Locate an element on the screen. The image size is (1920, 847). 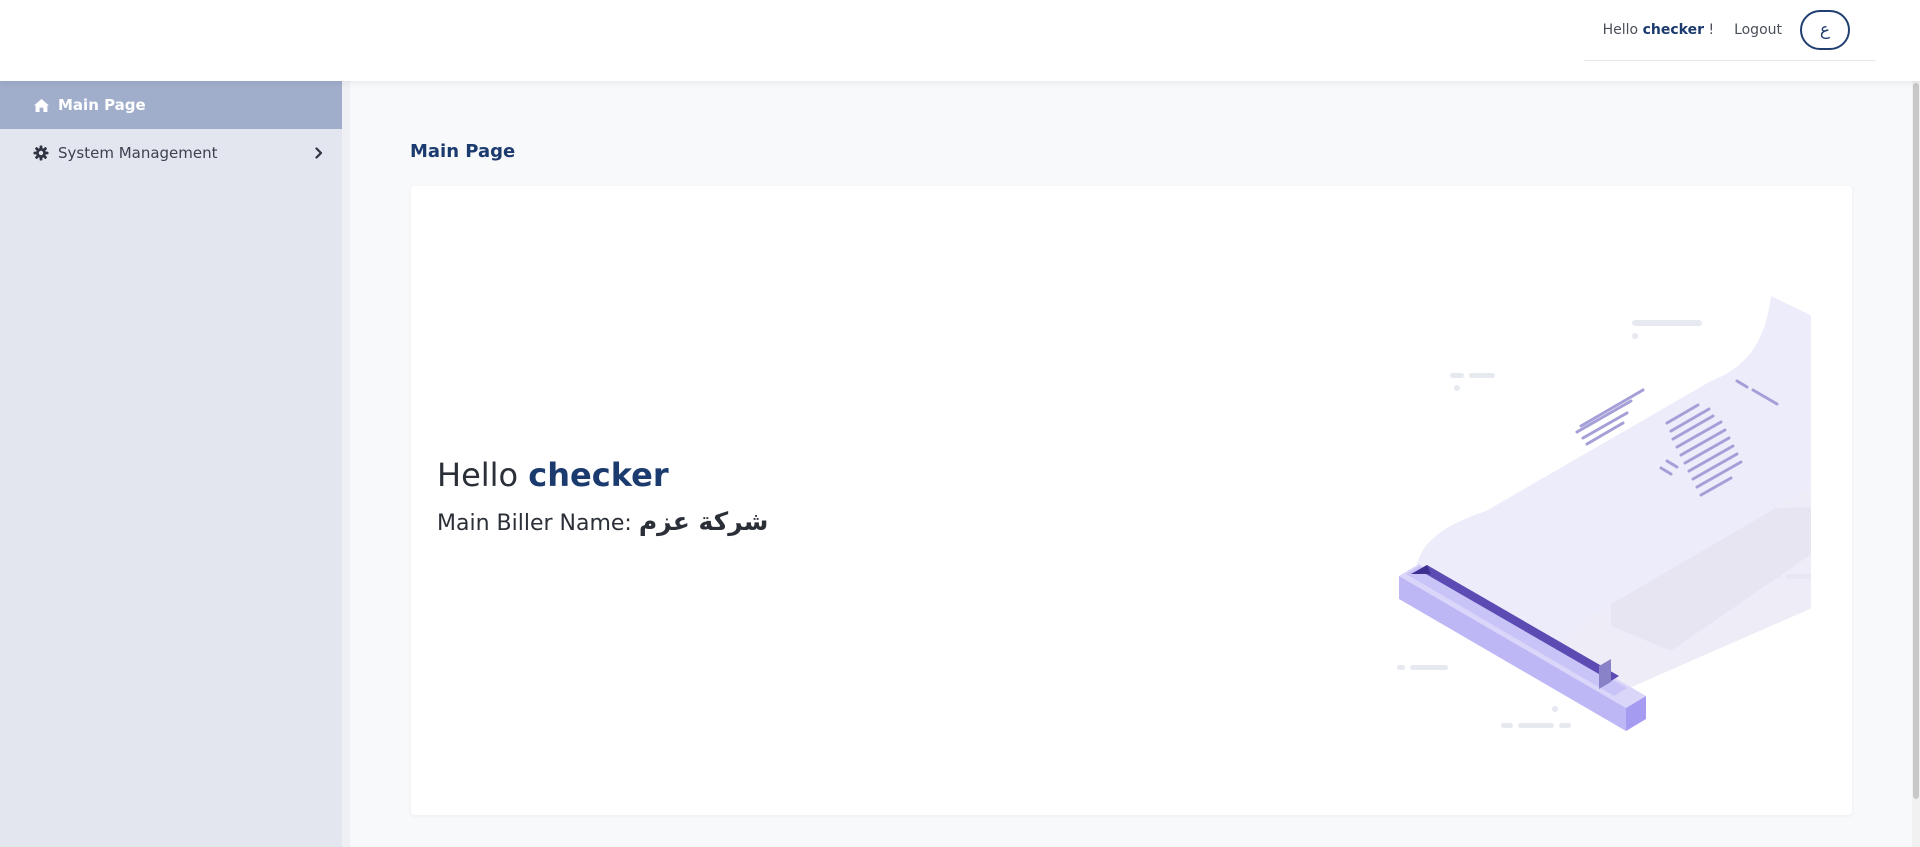
biller-name: شركة عزم is located at coordinates (703, 521).